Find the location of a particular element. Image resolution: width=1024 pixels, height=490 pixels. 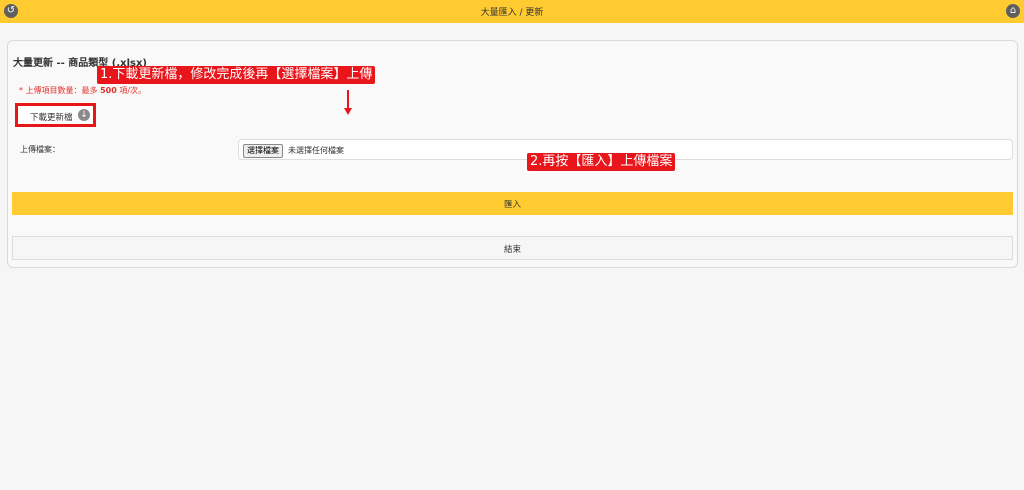

no-file-chosen-text: 未選擇任何檔案 is located at coordinates (316, 150).